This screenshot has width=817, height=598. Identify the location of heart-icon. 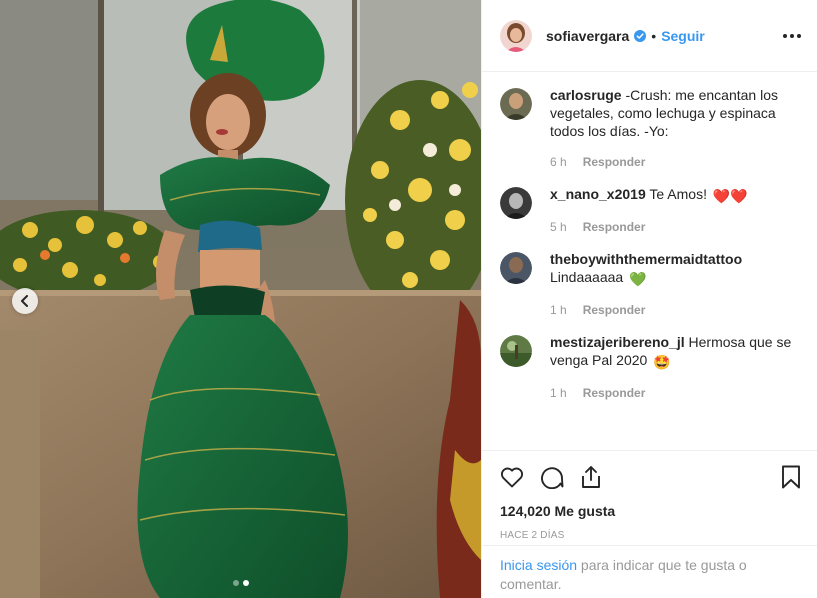
(512, 477).